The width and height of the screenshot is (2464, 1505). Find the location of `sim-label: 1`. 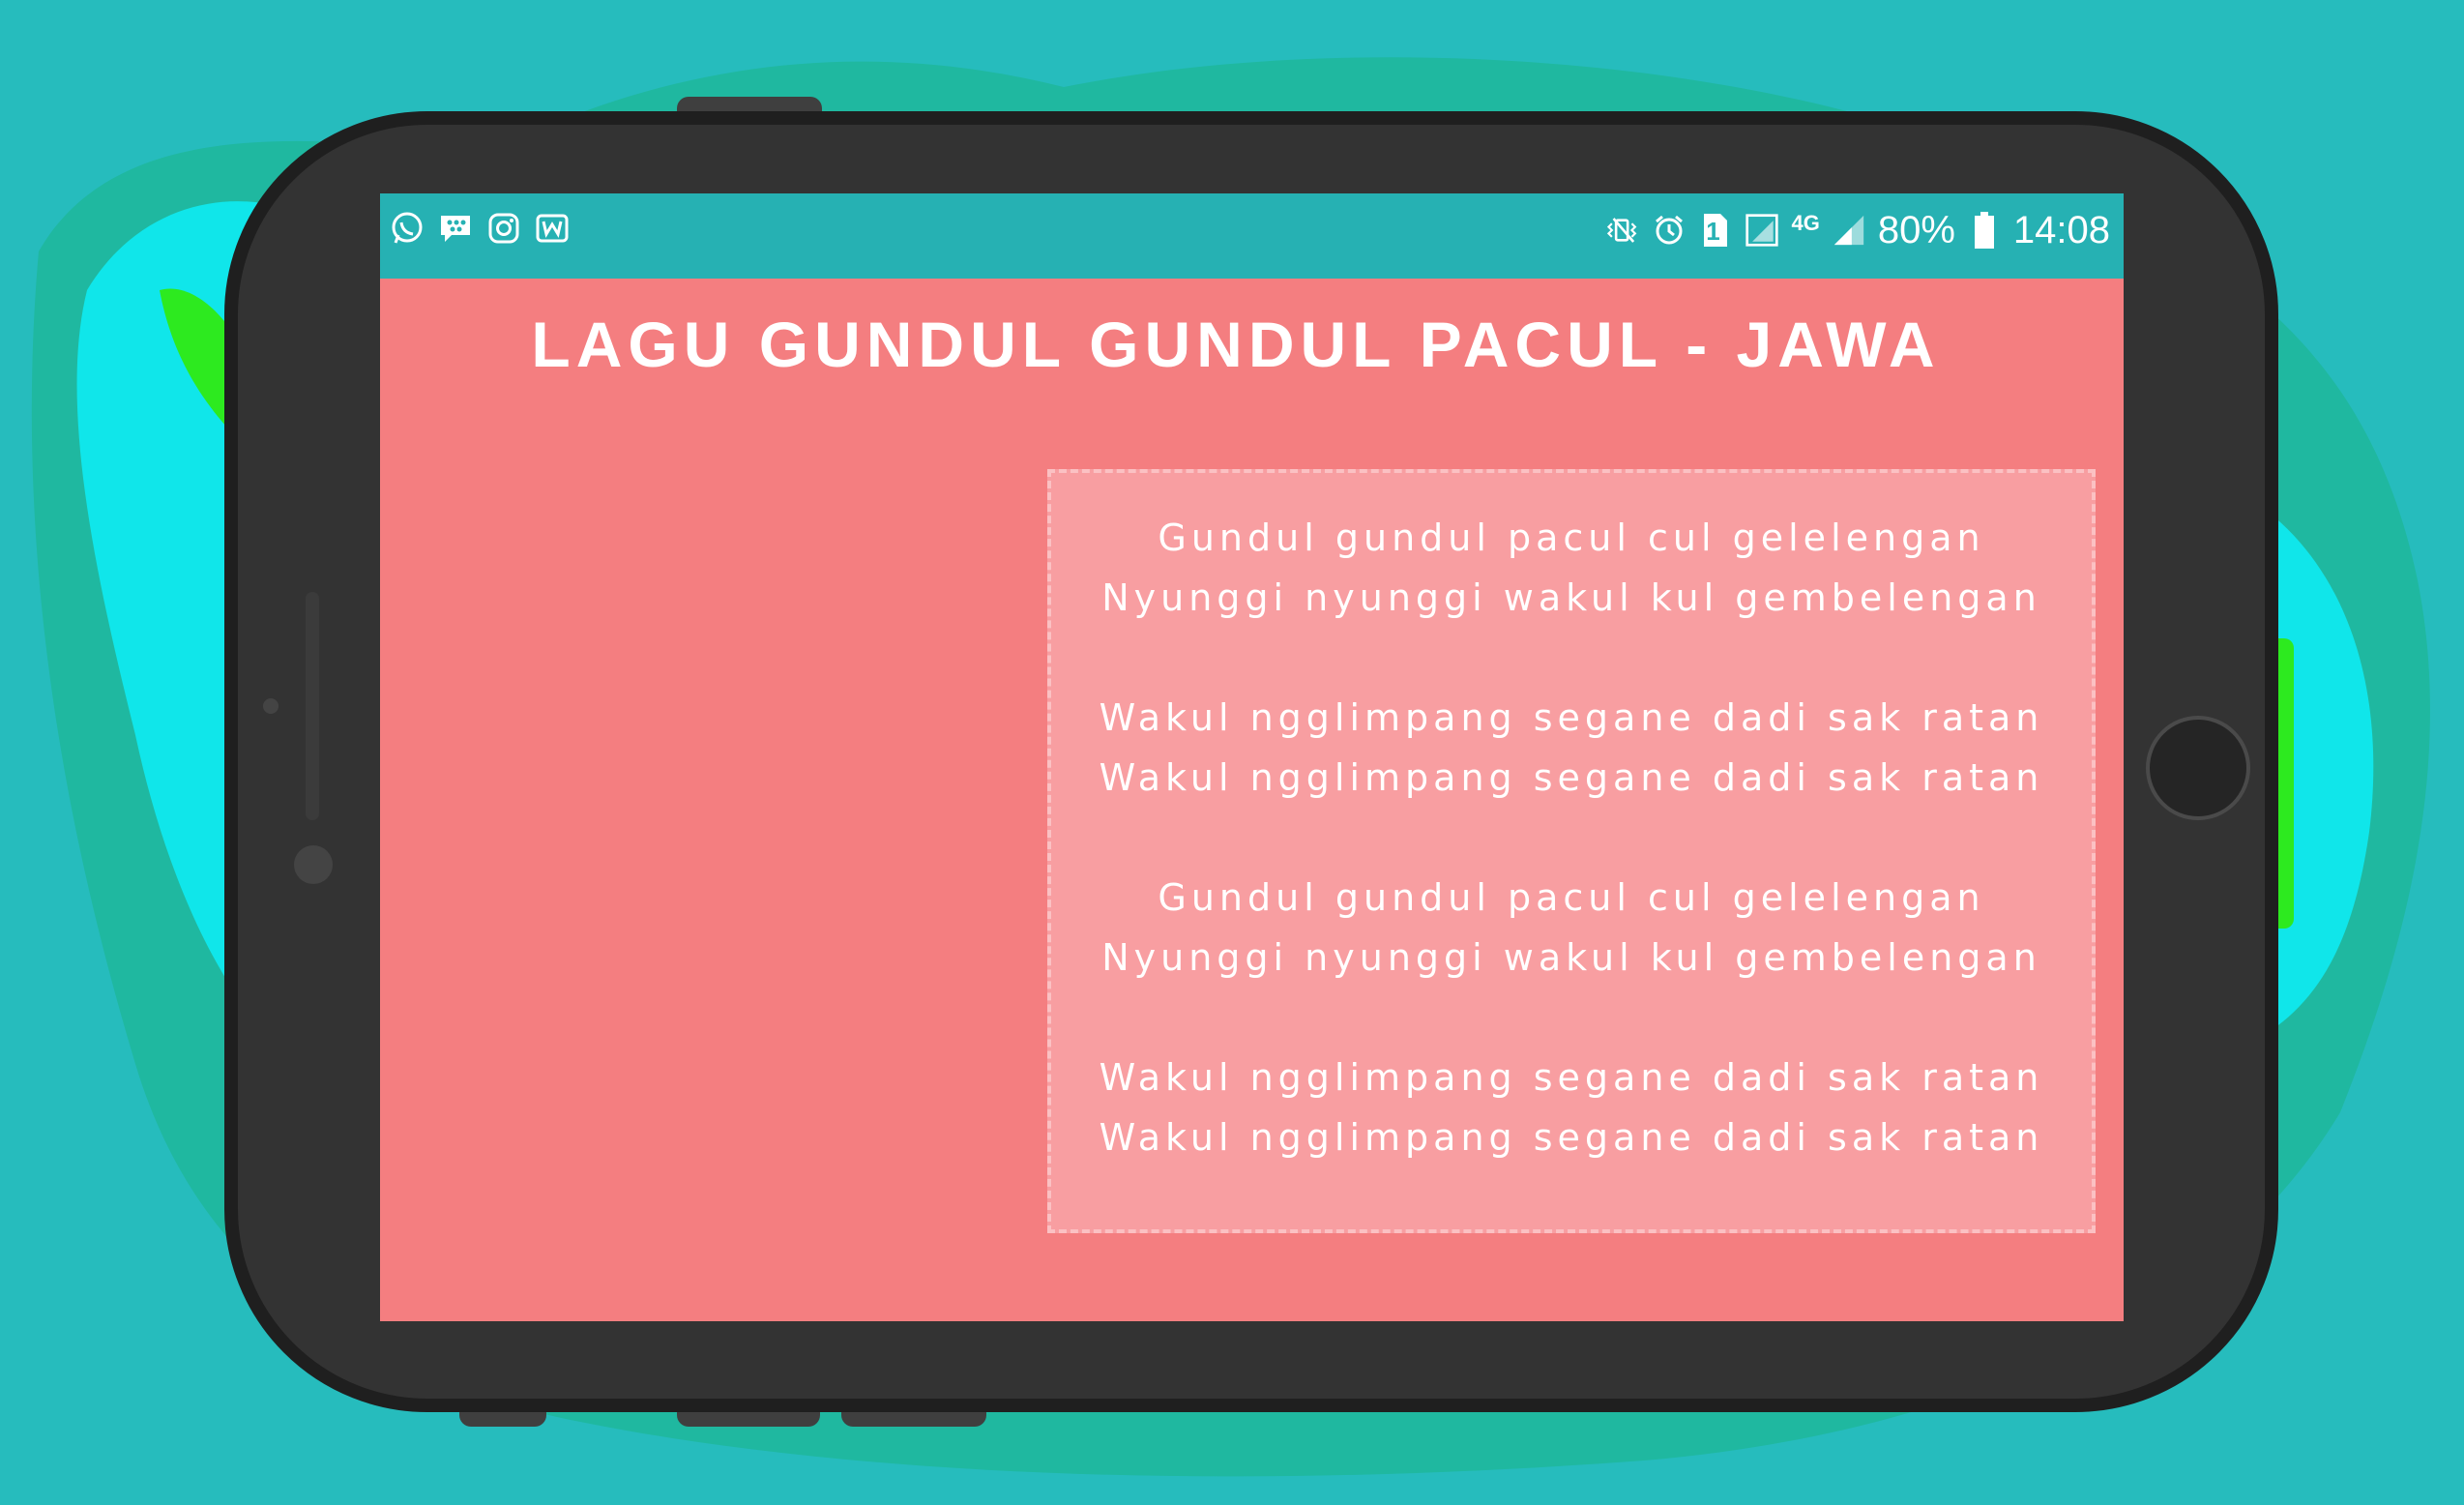

sim-label: 1 is located at coordinates (1713, 231).